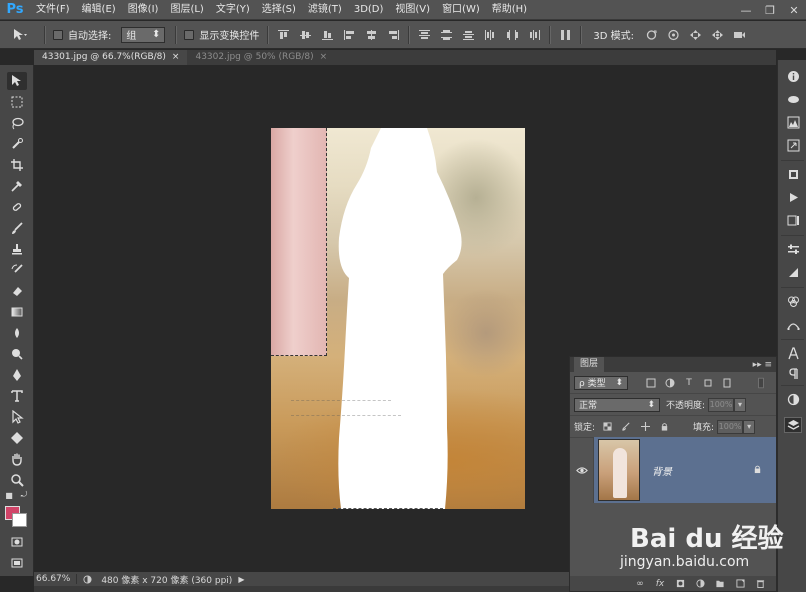 The image size is (806, 592). I want to click on layer-visibility-eye-icon, so click(582, 470).